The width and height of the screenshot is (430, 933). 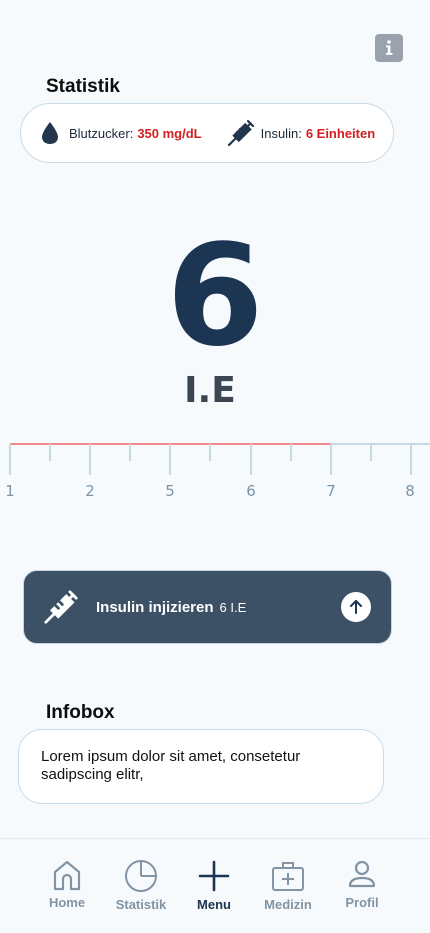 What do you see at coordinates (362, 902) in the screenshot?
I see `nav-label: Profil` at bounding box center [362, 902].